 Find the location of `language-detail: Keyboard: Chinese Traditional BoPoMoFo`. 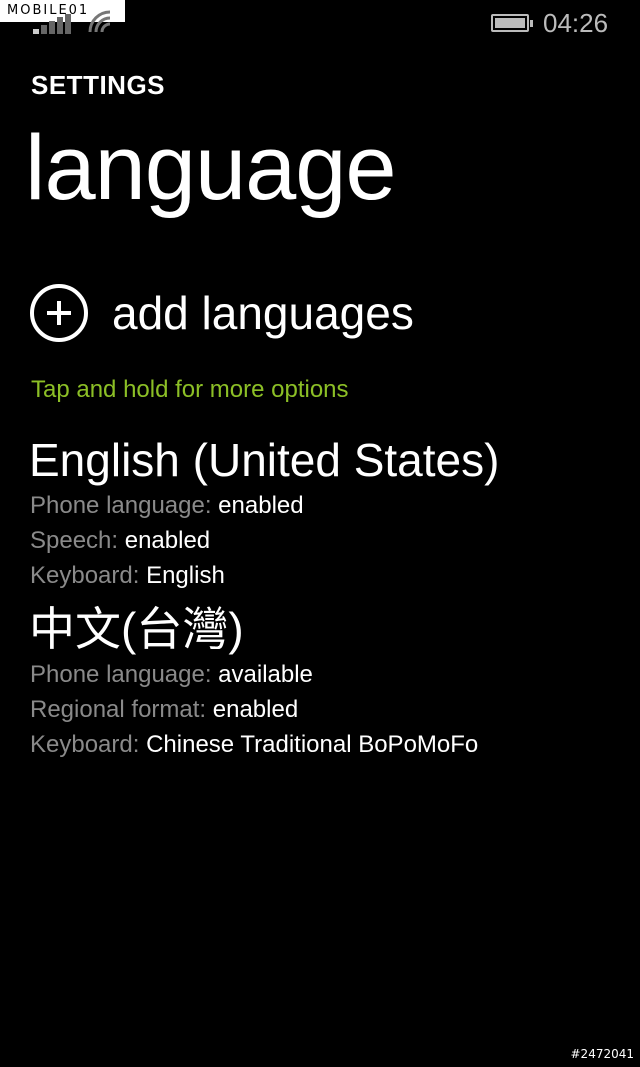

language-detail: Keyboard: Chinese Traditional BoPoMoFo is located at coordinates (254, 744).